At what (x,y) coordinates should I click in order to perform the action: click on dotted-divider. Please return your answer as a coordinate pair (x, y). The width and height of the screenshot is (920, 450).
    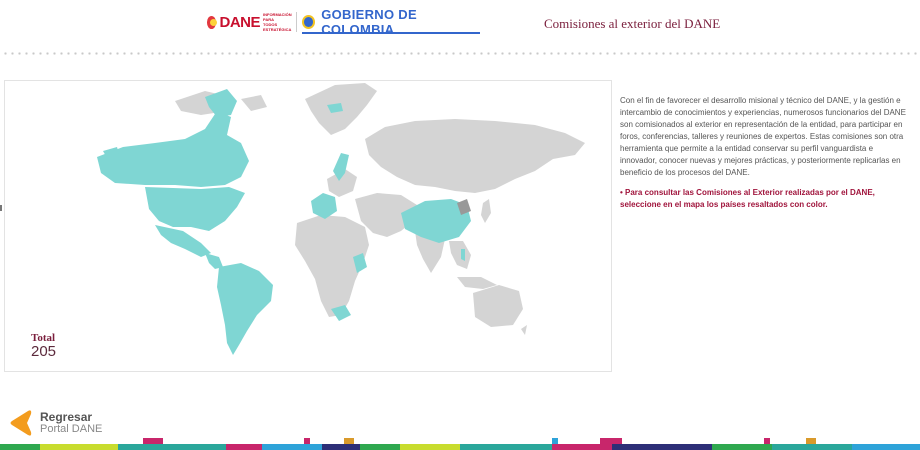
    Looking at the image, I should click on (460, 53).